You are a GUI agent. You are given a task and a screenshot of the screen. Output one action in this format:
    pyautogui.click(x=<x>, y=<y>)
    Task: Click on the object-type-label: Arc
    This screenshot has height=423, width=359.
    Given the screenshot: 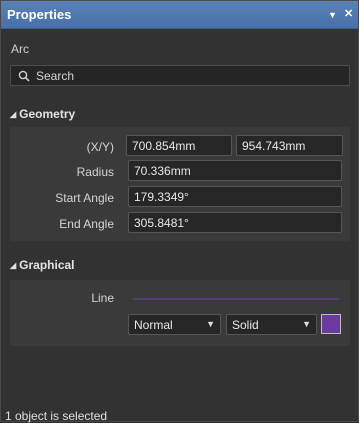 What is the action you would take?
    pyautogui.click(x=20, y=49)
    